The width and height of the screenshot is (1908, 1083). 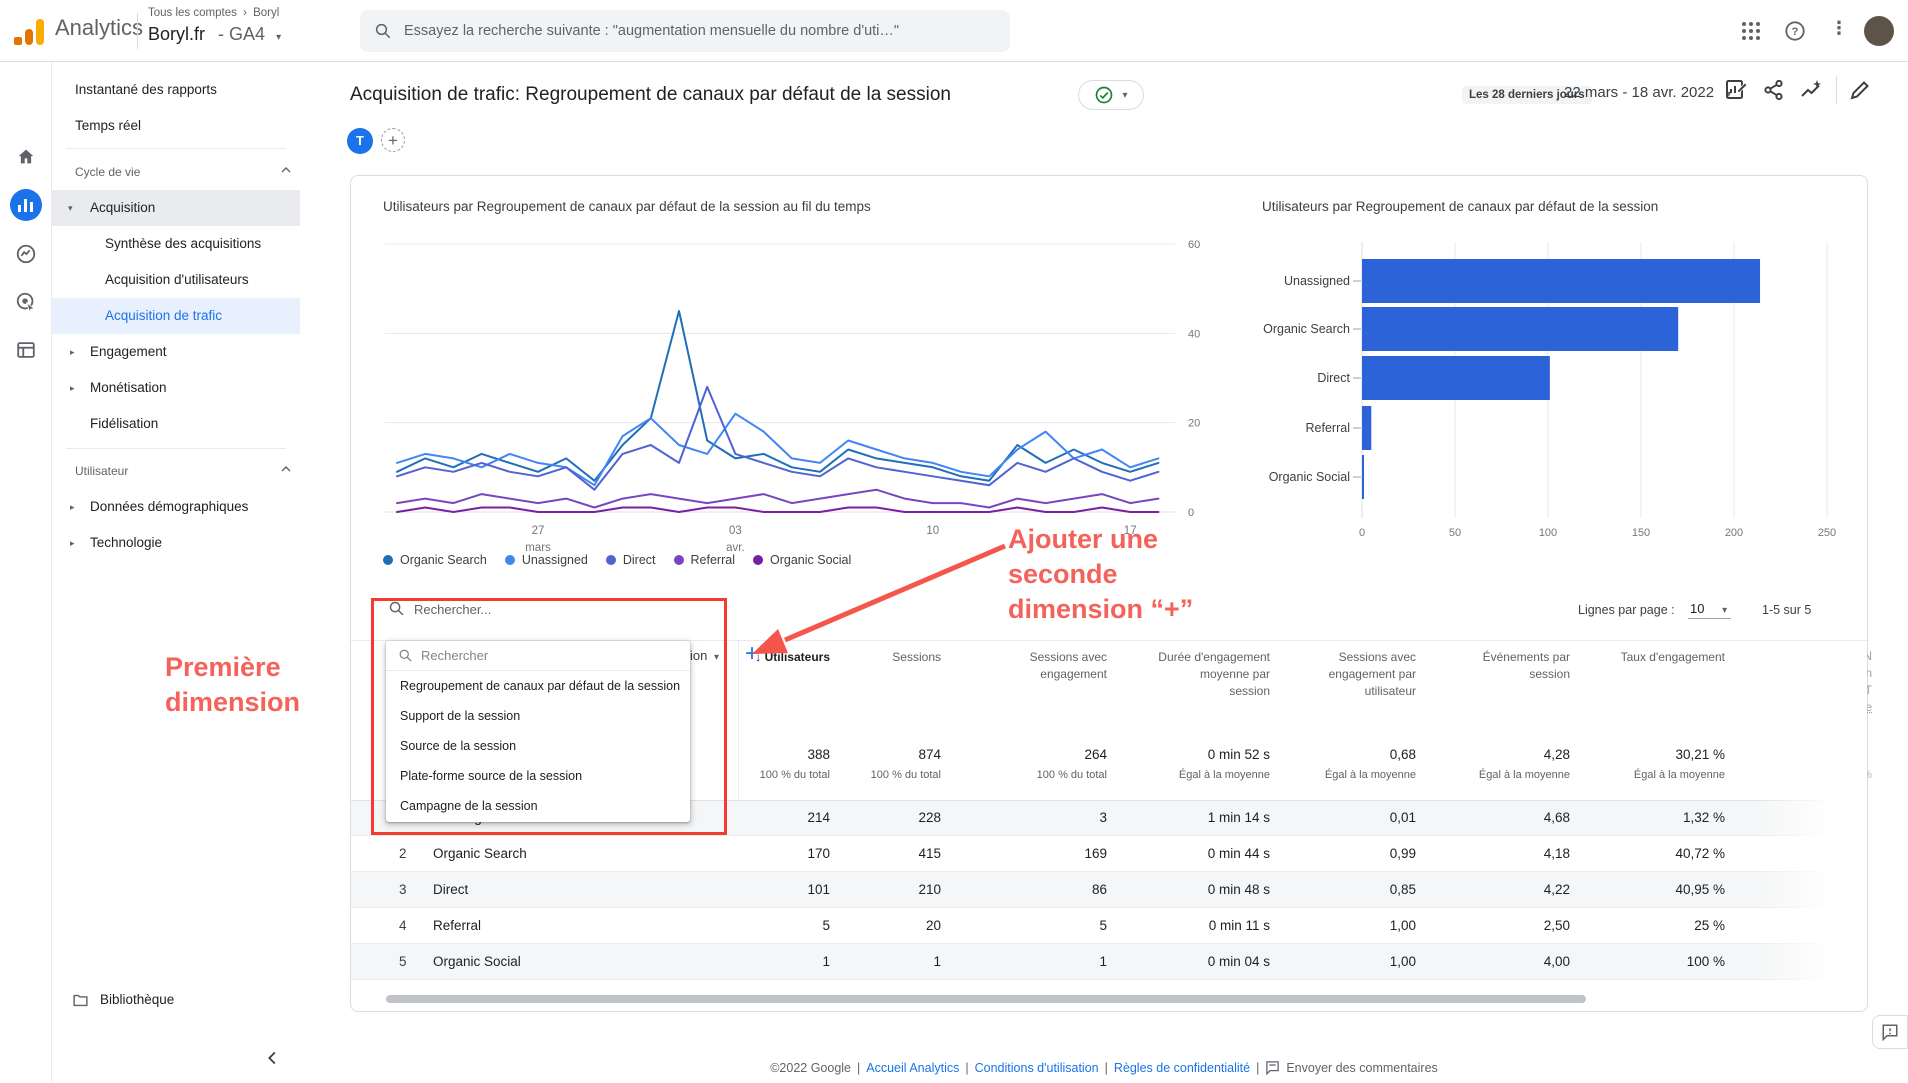 I want to click on footer-link: Accueil Analytics, so click(x=912, y=1068).